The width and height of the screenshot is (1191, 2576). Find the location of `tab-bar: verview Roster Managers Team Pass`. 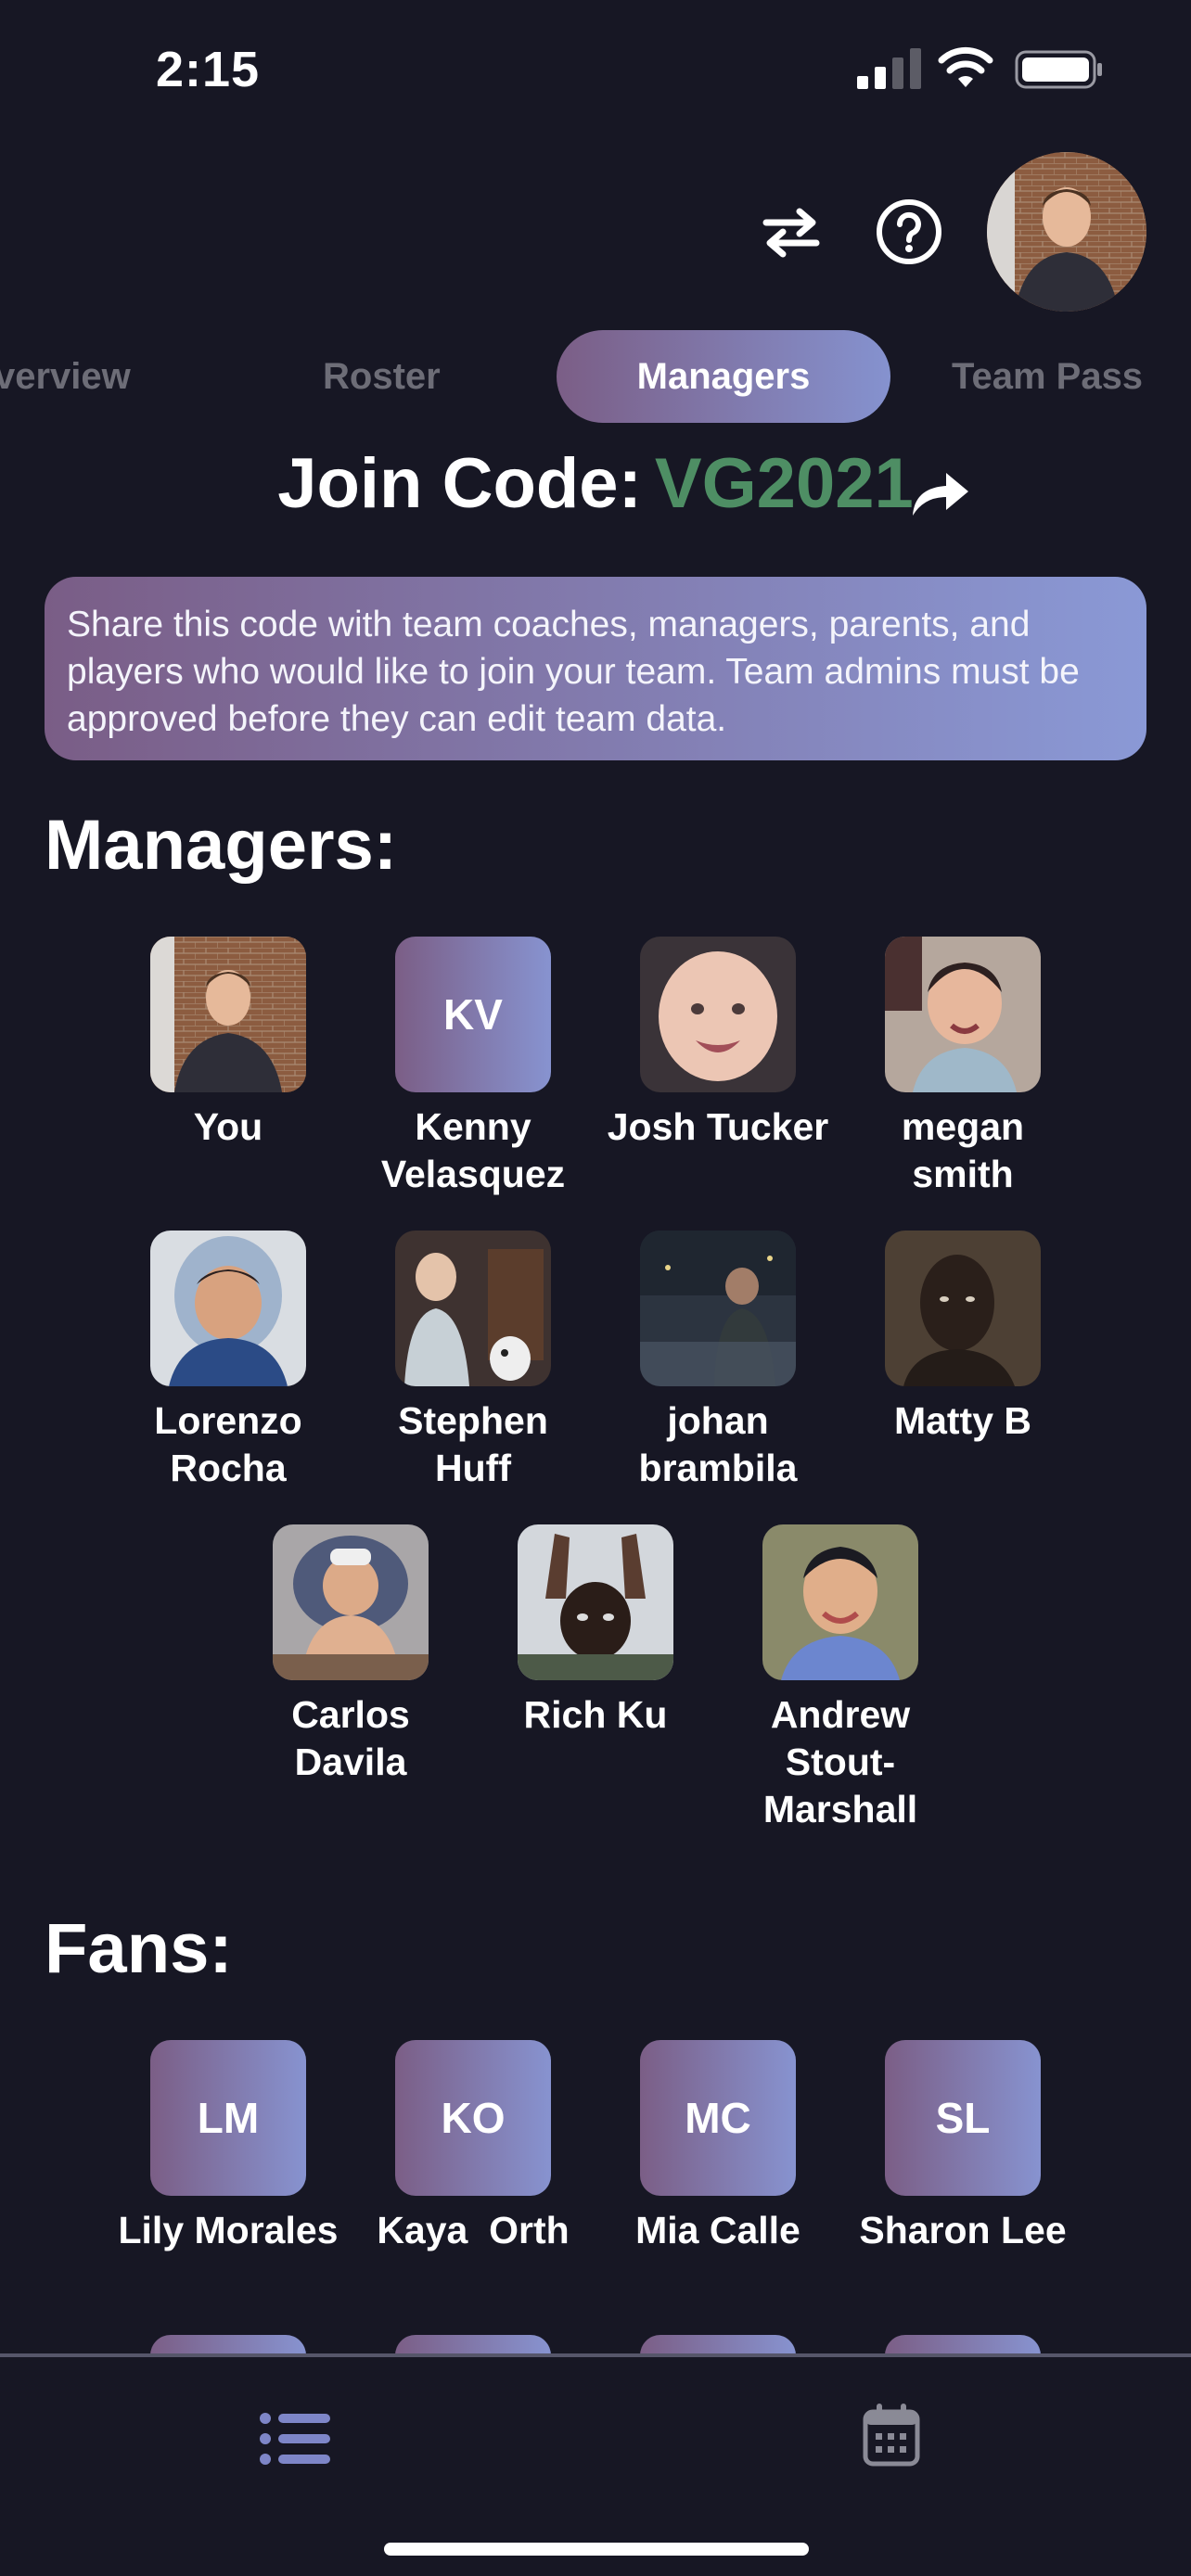

tab-bar: verview Roster Managers Team Pass is located at coordinates (595, 376).